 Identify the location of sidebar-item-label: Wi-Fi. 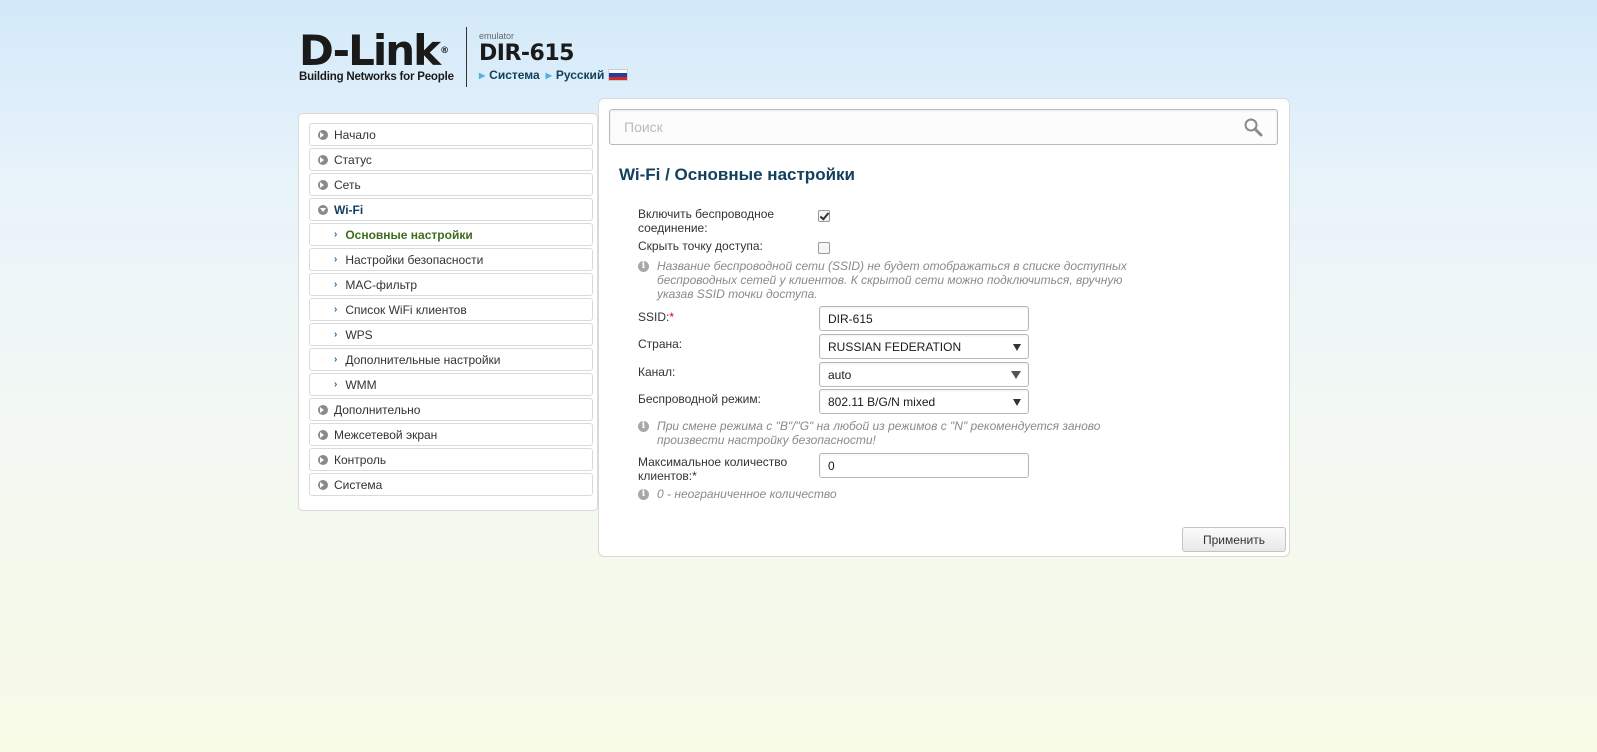
(349, 209).